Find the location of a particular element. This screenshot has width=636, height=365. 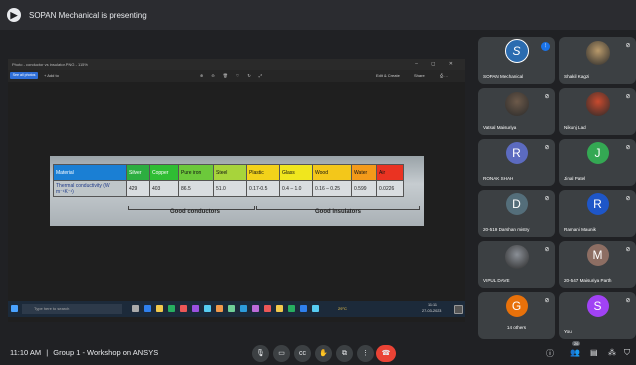

presenting-banner: ▶ SOPAN Mechanical is presenting is located at coordinates (318, 15).